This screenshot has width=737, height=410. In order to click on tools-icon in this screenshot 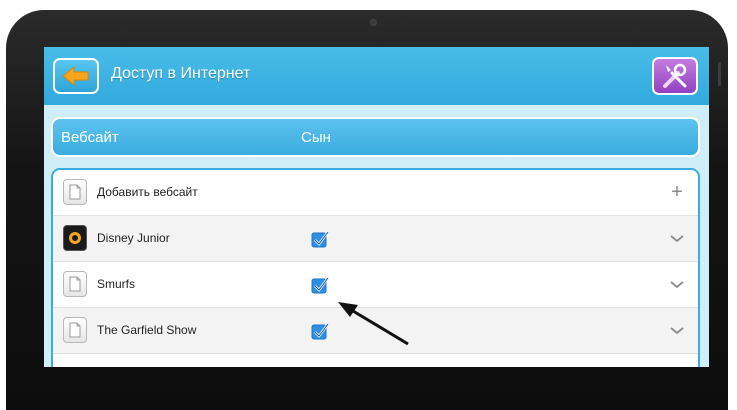, I will do `click(675, 75)`.